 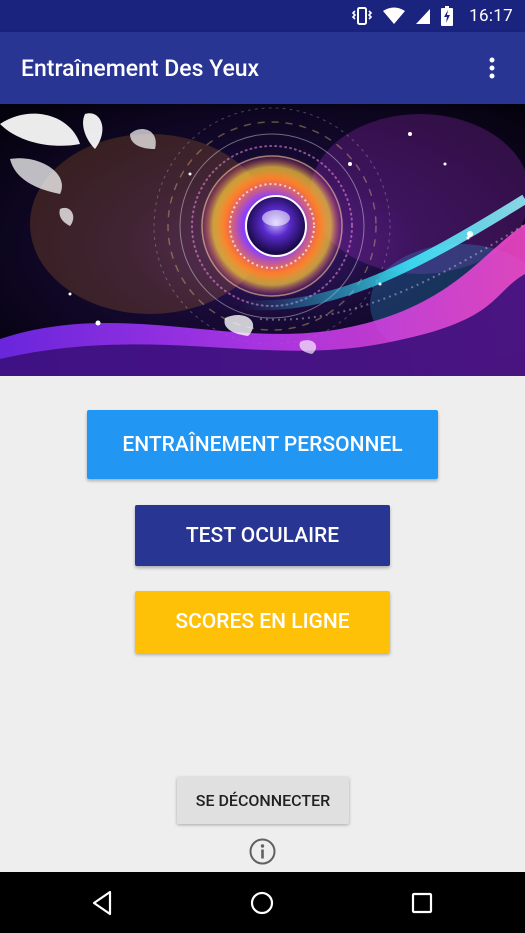 I want to click on home-icon, so click(x=262, y=902).